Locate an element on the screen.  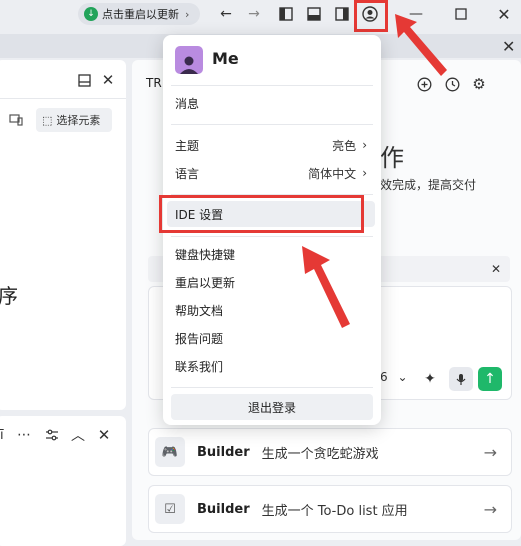
annotation-box-ide-settings is located at coordinates (261, 214).